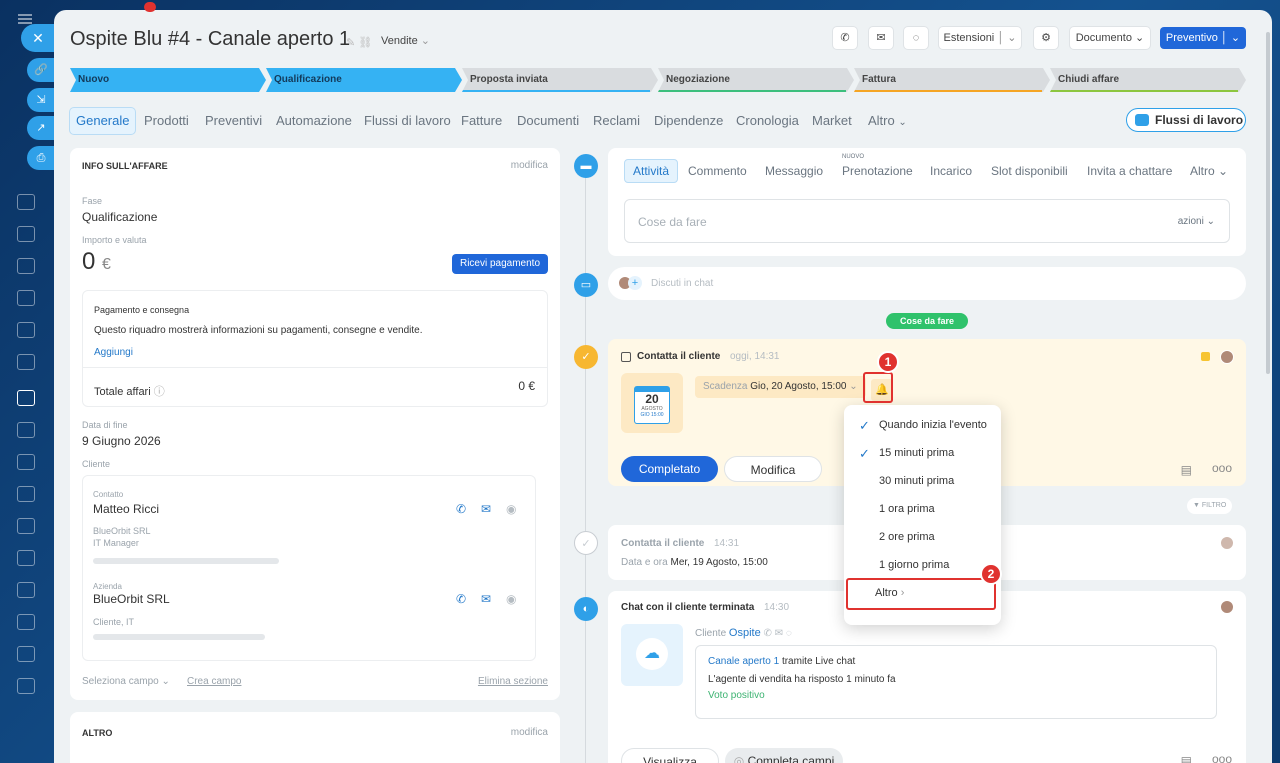  I want to click on mail-icon: ✉, so click(881, 38).